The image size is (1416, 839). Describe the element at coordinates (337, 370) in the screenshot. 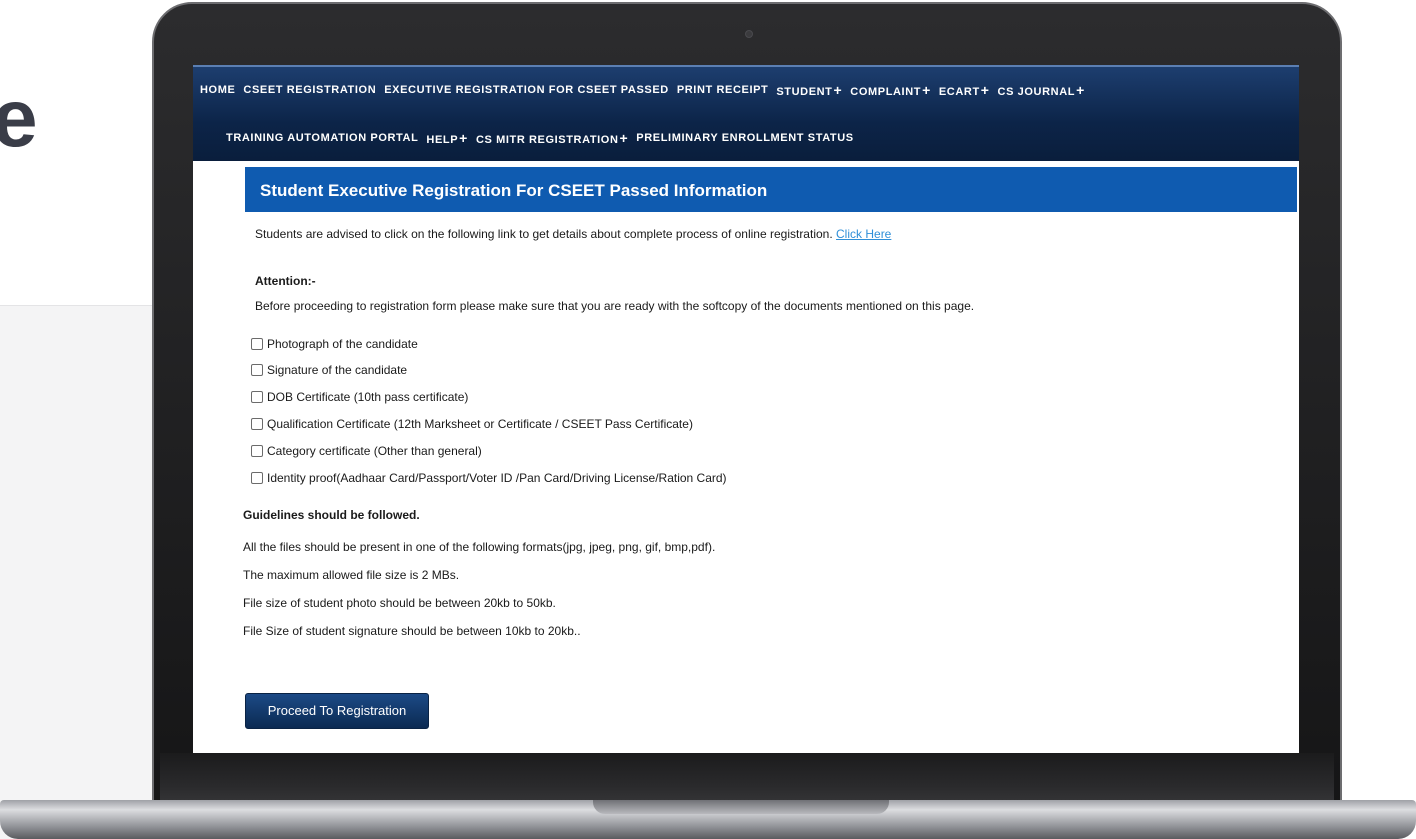

I see `document-label: Signature of the candidate` at that location.